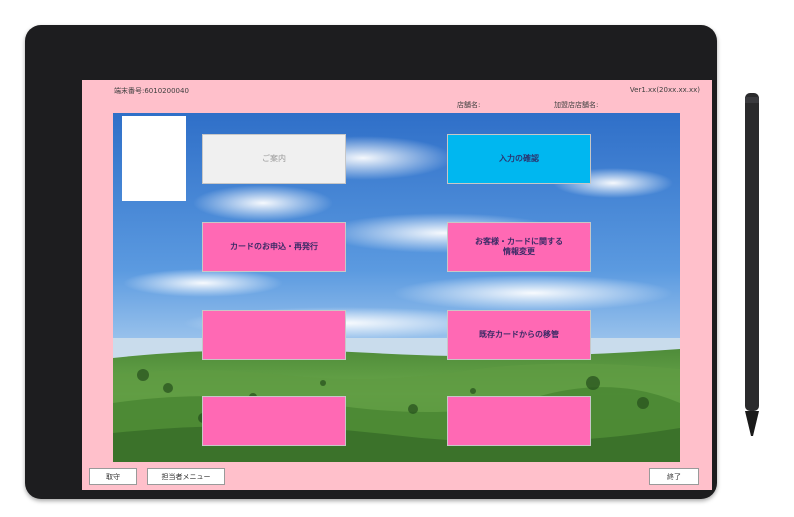  I want to click on card-application-button: カードのお申込・再発行, so click(274, 247).